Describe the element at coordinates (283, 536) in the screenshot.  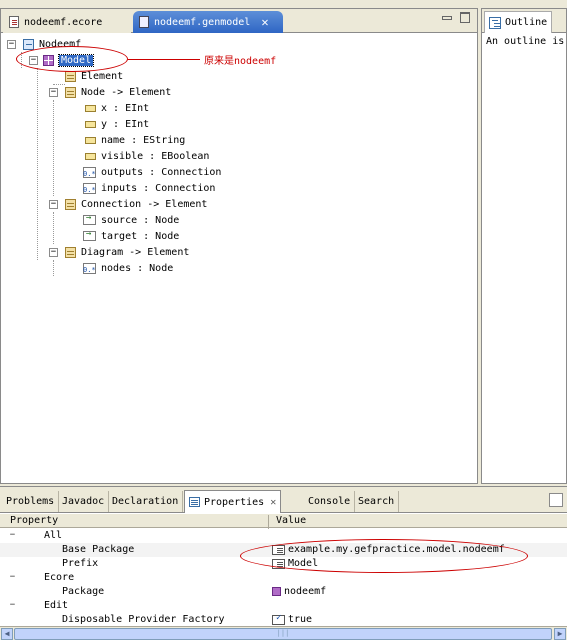
I see `table-row: − All` at that location.